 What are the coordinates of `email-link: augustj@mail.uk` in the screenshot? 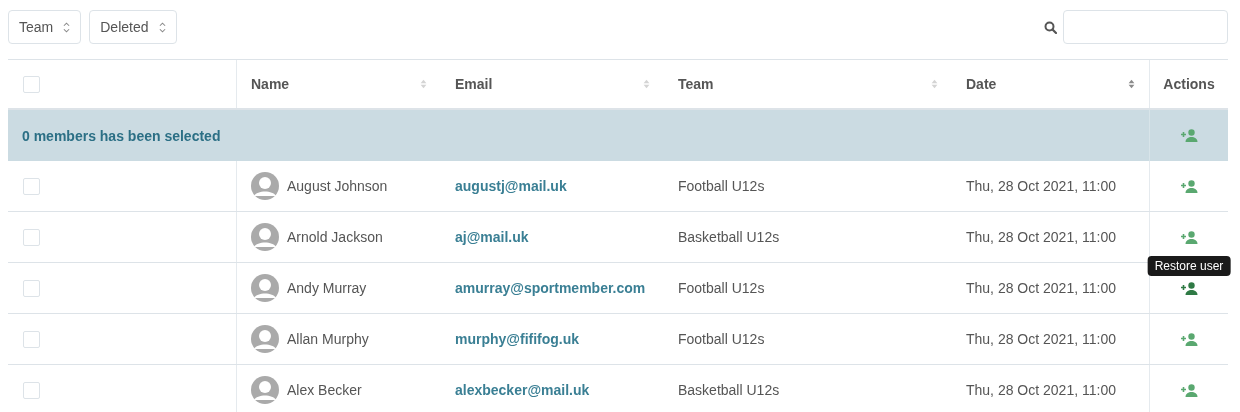 It's located at (511, 186).